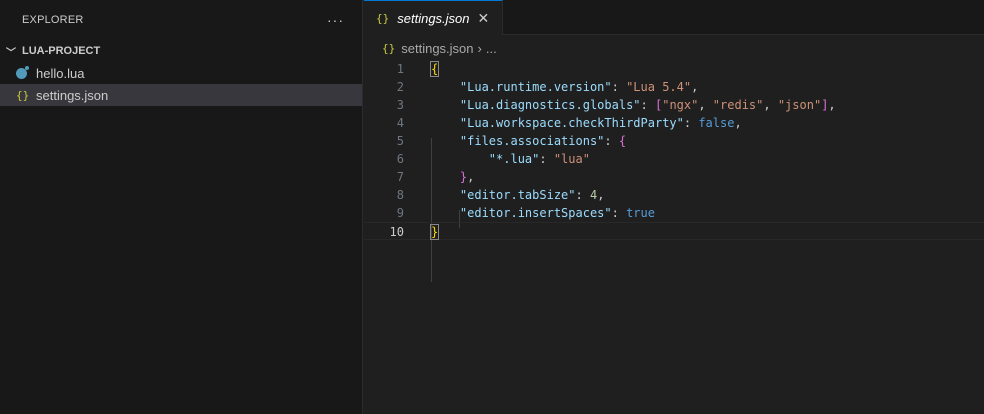  Describe the element at coordinates (60, 73) in the screenshot. I see `file-label: hello.lua` at that location.